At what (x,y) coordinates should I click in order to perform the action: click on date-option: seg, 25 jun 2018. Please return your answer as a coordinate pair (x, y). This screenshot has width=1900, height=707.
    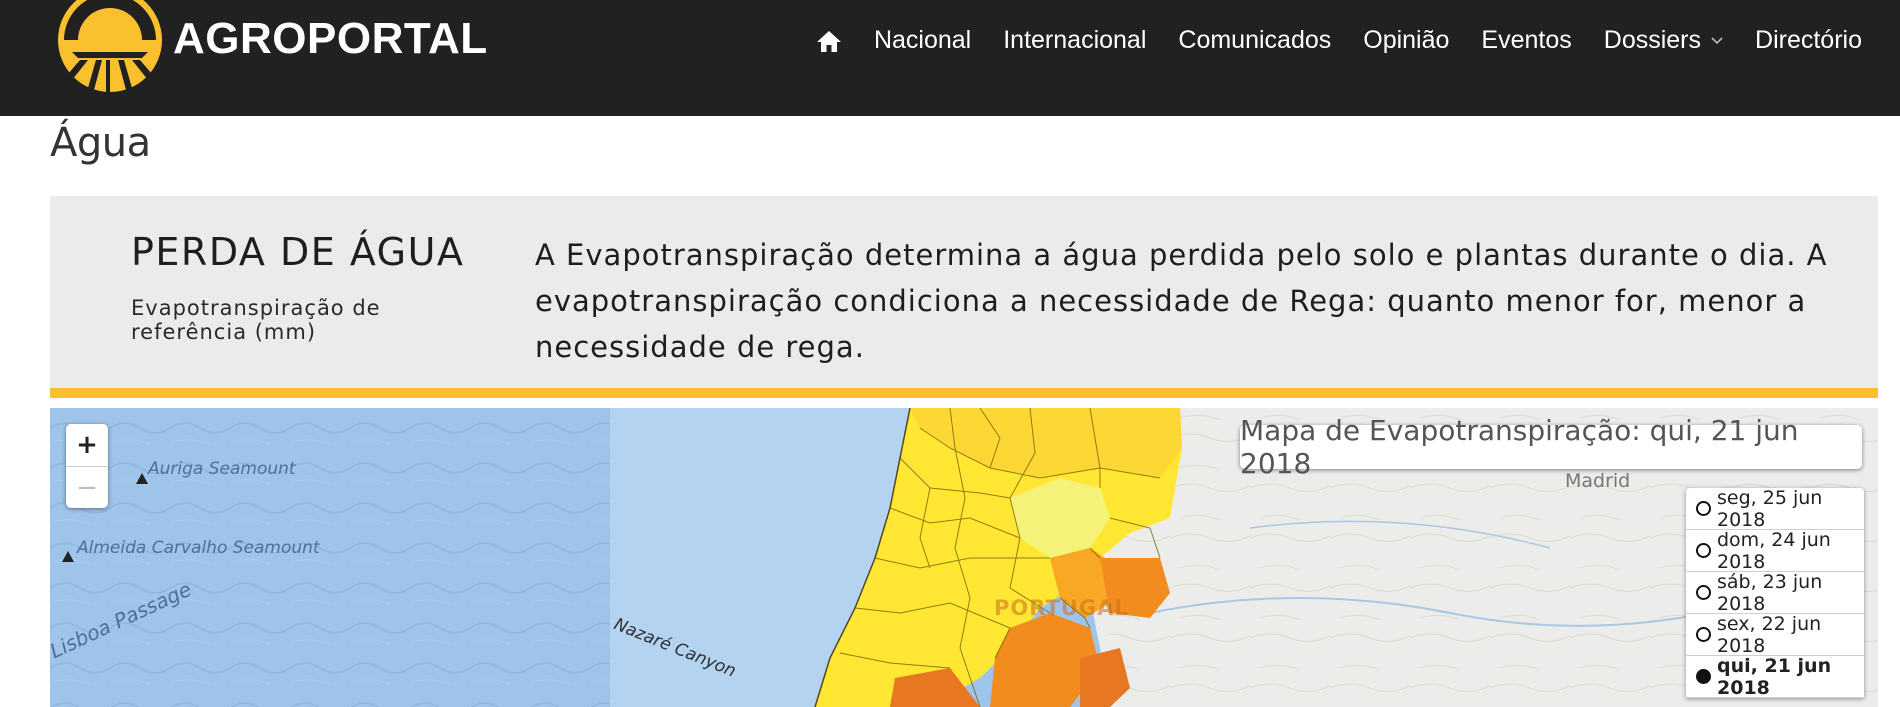
    Looking at the image, I should click on (1775, 508).